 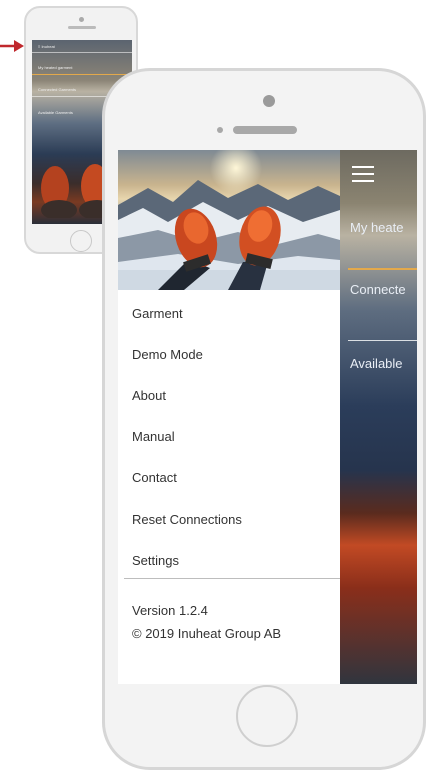 I want to click on menu-item-manual: Manual, so click(x=153, y=436).